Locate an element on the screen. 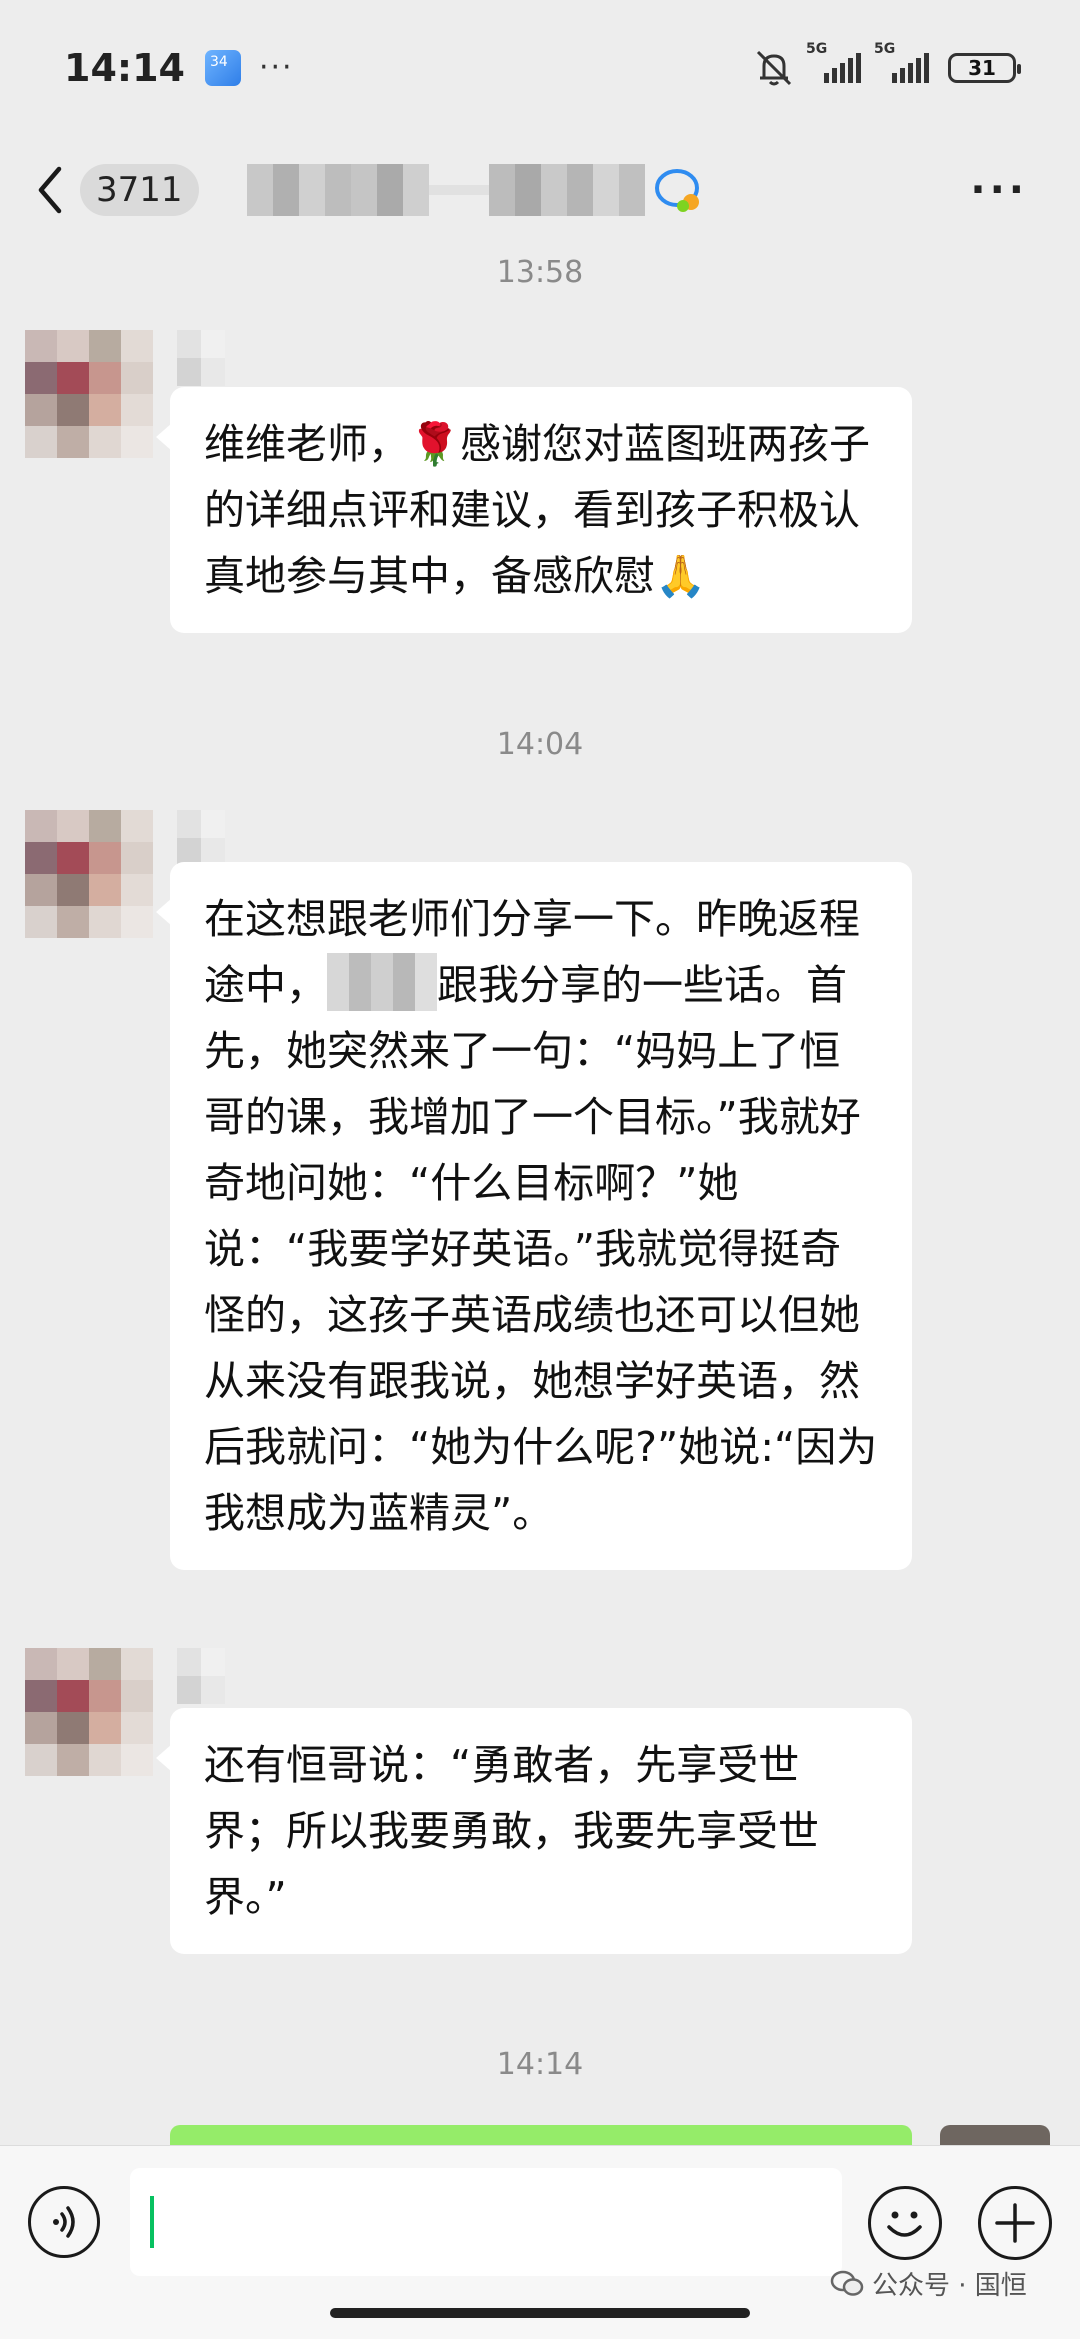 The height and width of the screenshot is (2339, 1080). redacted-name is located at coordinates (382, 982).